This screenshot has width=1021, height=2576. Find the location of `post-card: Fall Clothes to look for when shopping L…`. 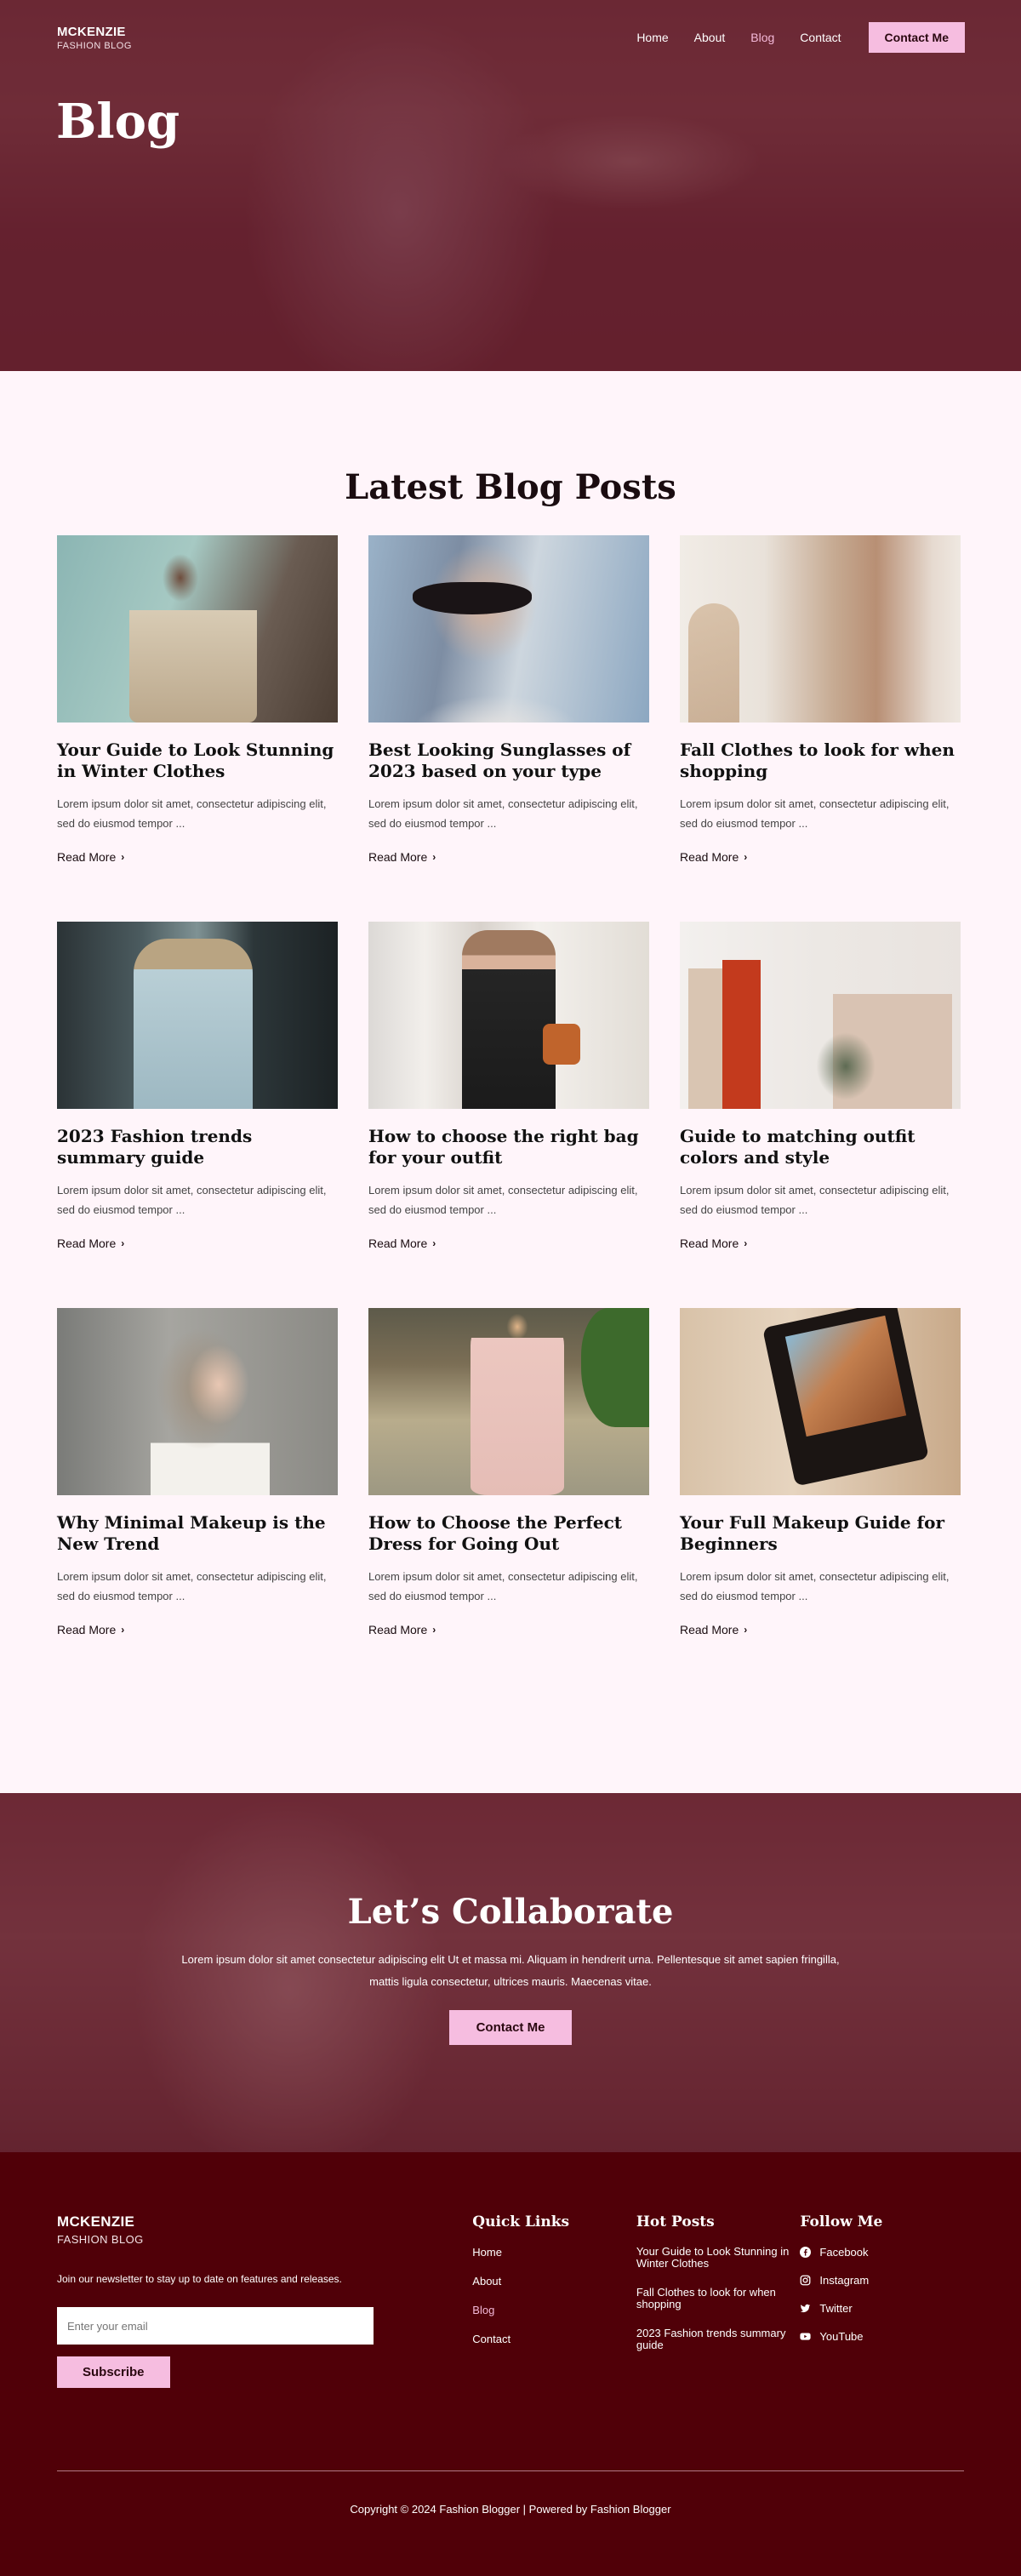

post-card: Fall Clothes to look for when shopping L… is located at coordinates (820, 708).